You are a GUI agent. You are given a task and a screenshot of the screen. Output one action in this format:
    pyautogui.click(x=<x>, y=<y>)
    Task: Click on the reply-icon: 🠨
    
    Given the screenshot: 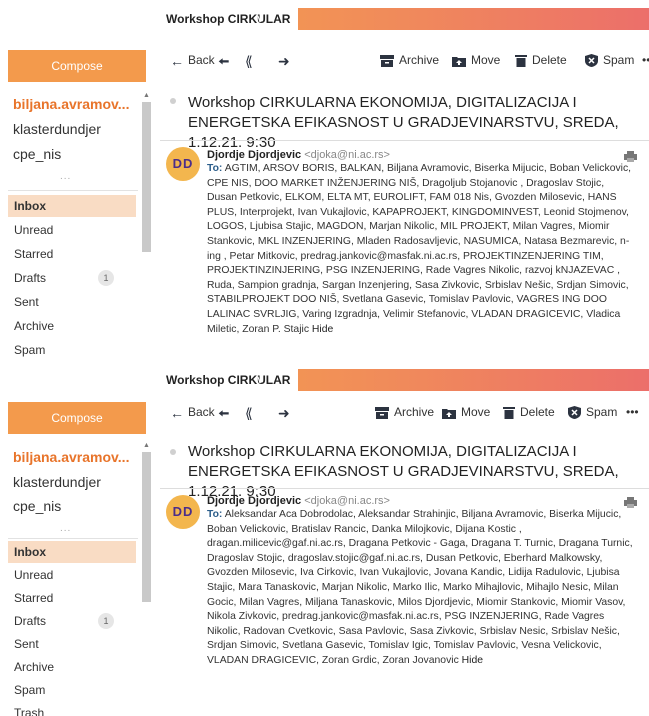 What is the action you would take?
    pyautogui.click(x=224, y=60)
    